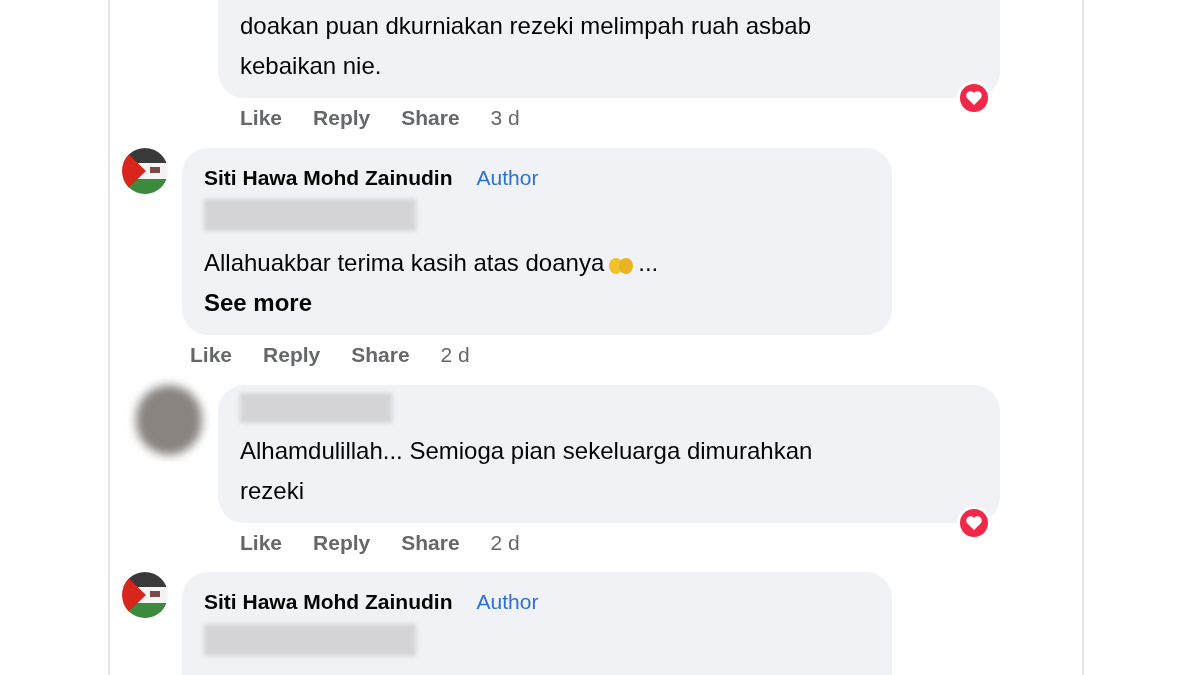 The height and width of the screenshot is (675, 1200). I want to click on see-more-link: See more, so click(258, 303).